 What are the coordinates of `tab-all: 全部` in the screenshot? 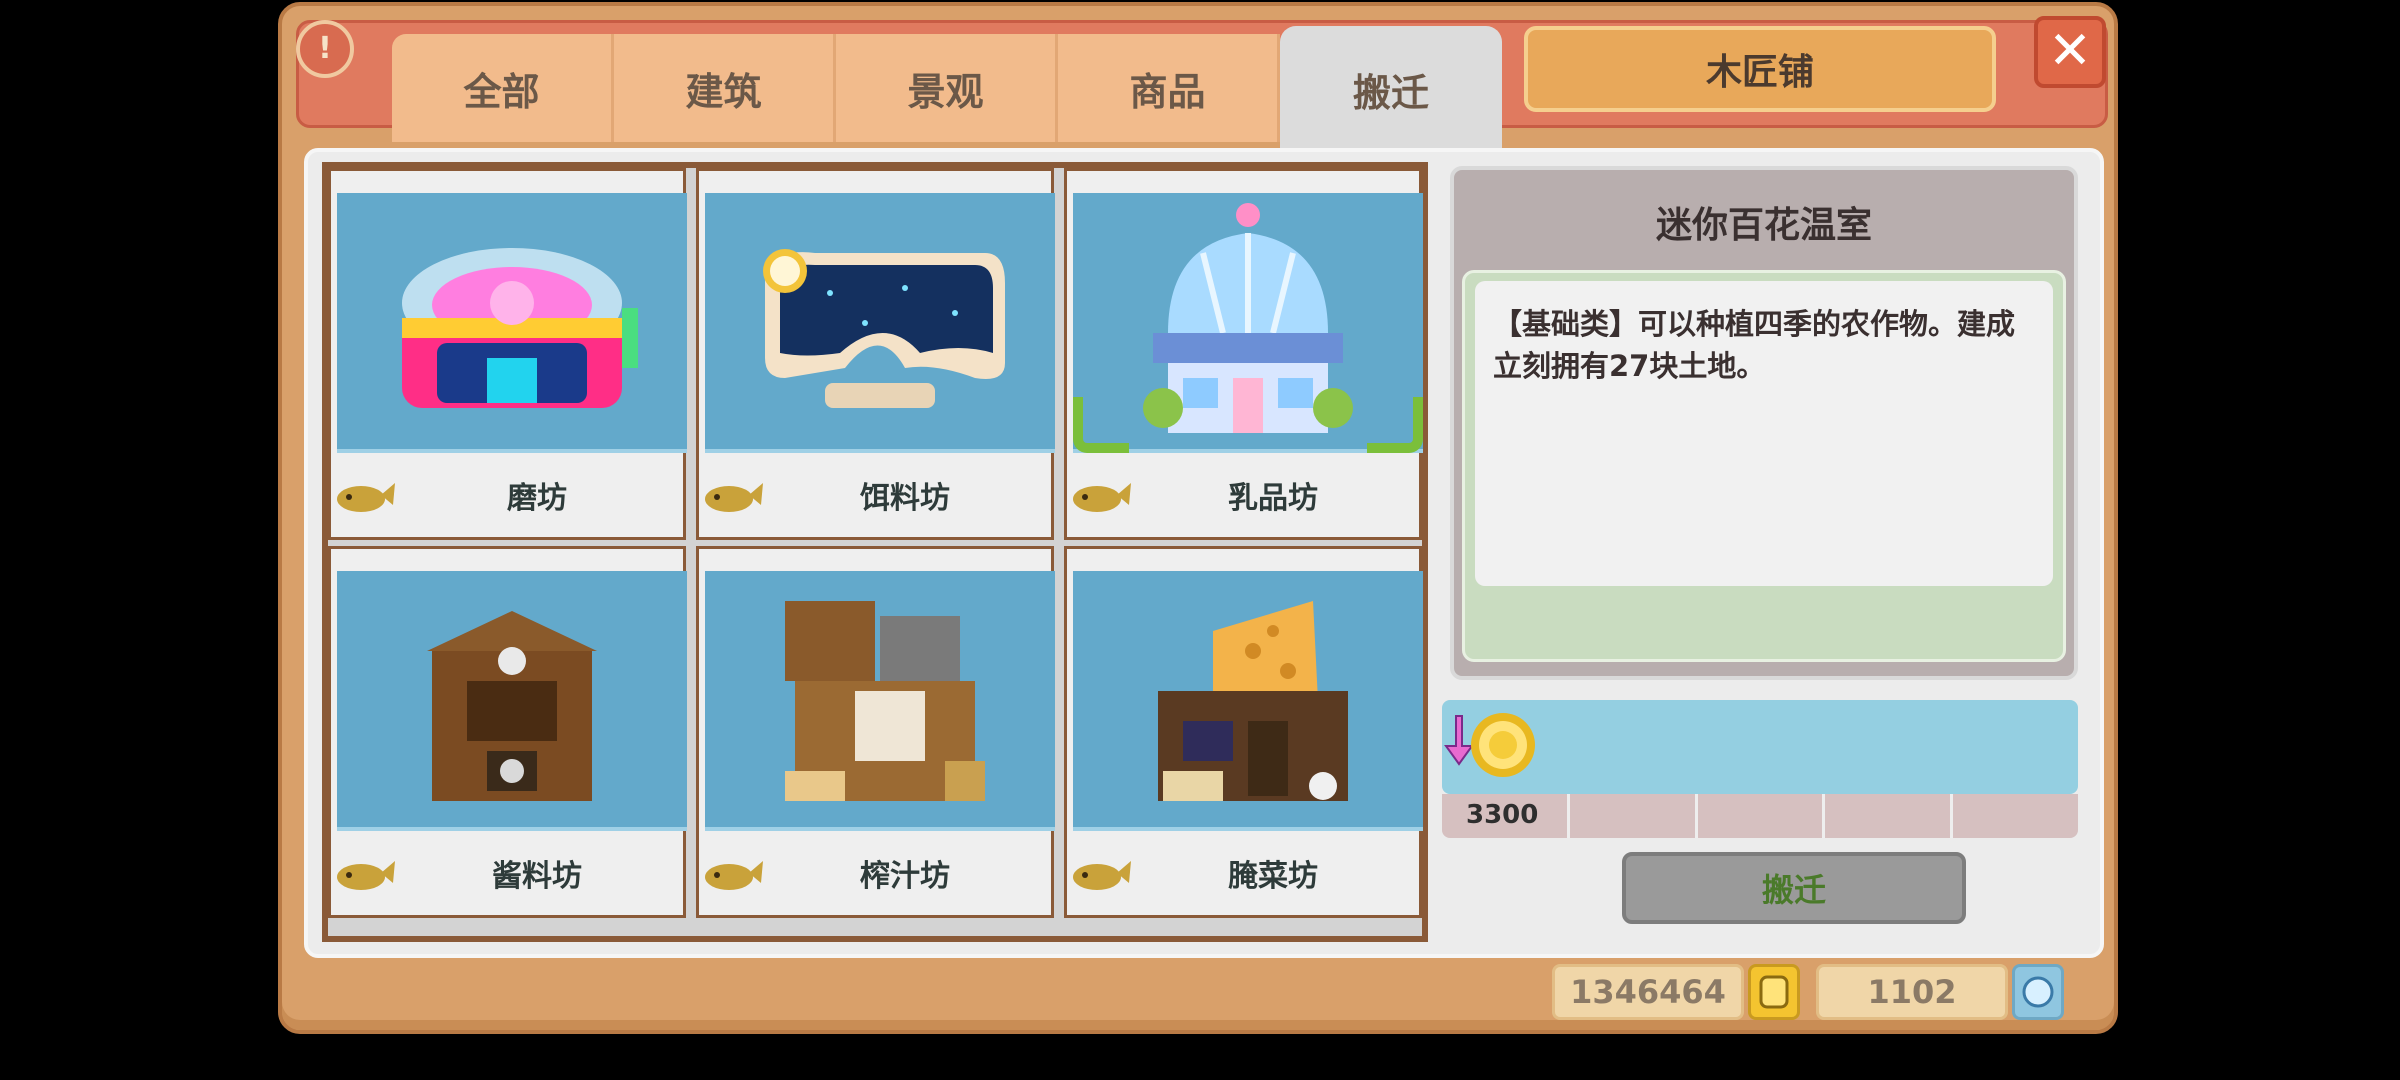 It's located at (503, 88).